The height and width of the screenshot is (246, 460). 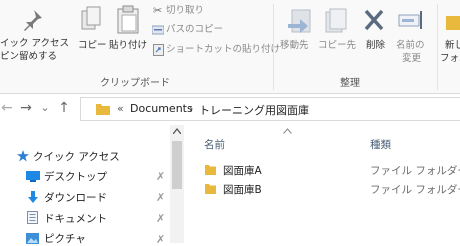 I want to click on sort-ascending-icon, so click(x=287, y=131).